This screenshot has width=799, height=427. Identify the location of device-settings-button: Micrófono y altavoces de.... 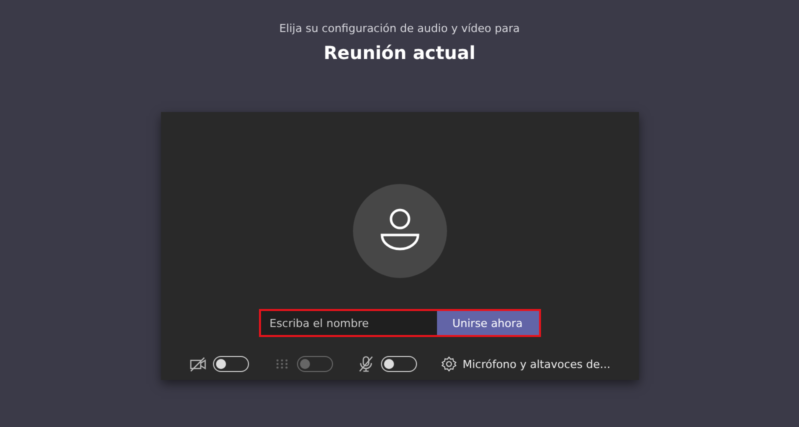
(525, 364).